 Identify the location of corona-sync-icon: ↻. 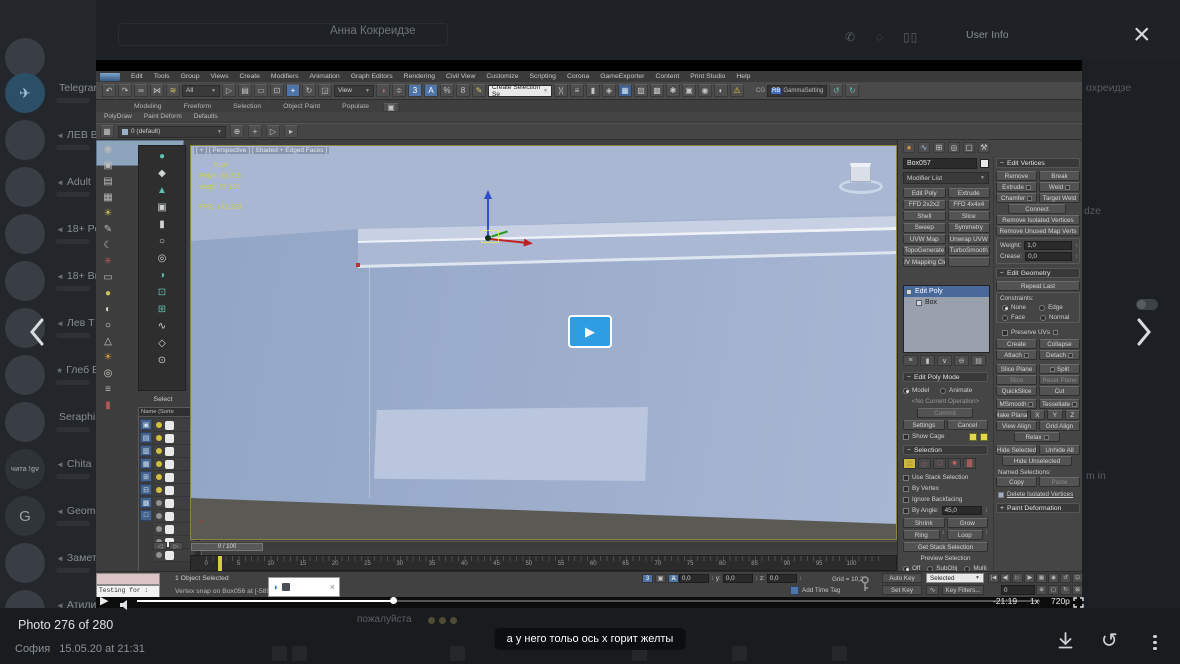
(852, 90).